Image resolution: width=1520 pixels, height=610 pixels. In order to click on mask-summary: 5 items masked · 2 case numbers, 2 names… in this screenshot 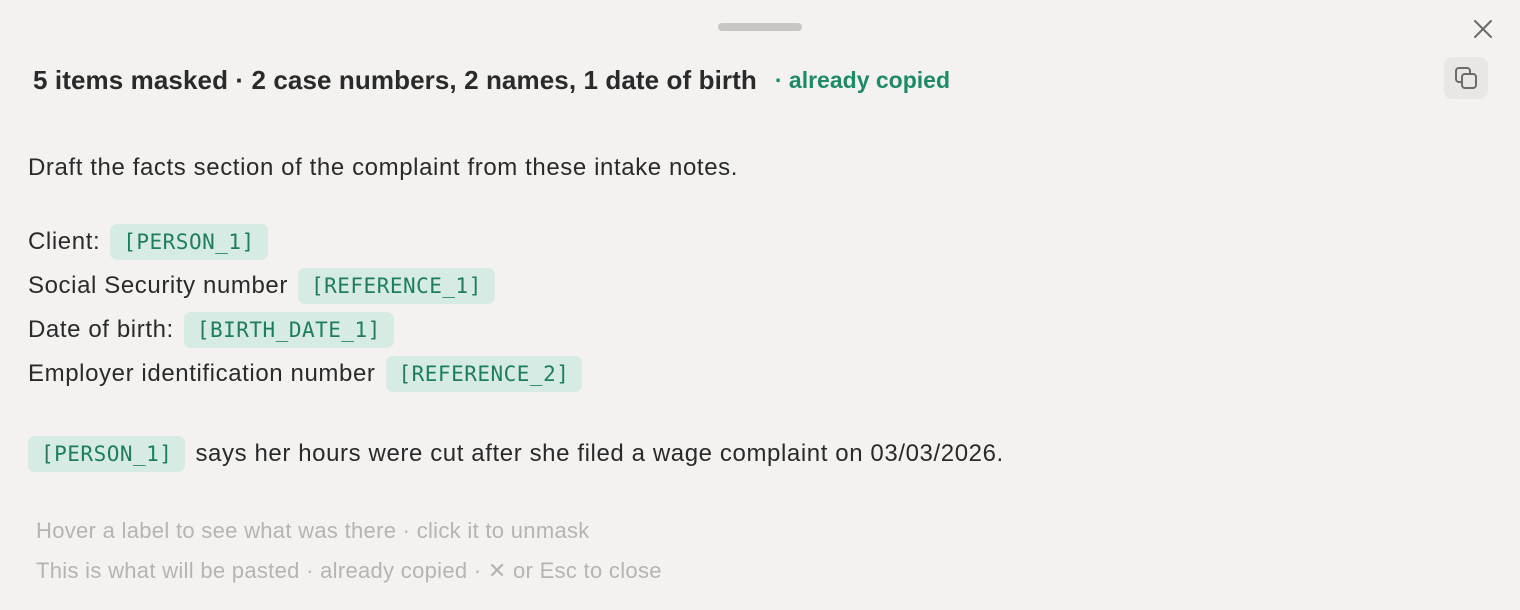, I will do `click(491, 80)`.